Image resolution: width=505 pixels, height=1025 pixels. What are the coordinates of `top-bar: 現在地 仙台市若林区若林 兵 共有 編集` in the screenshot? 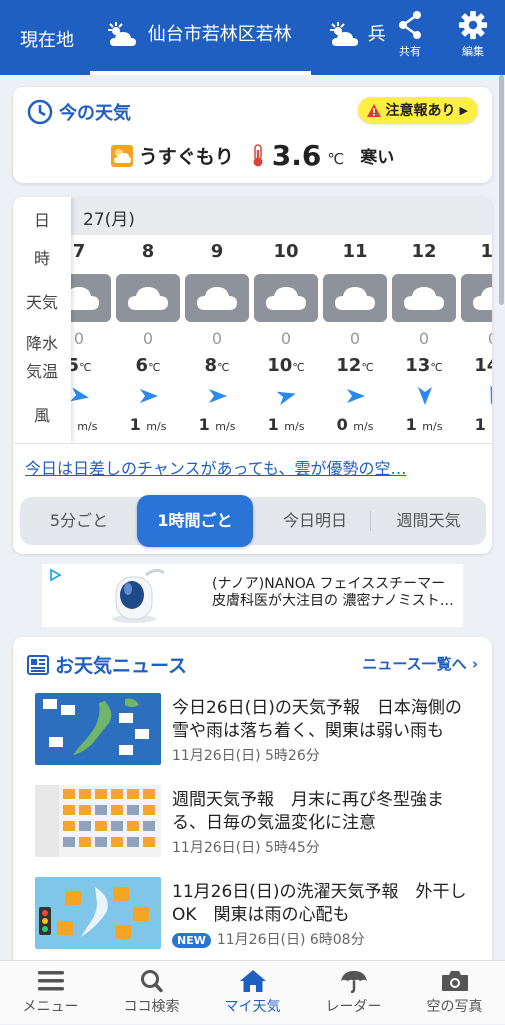 It's located at (252, 37).